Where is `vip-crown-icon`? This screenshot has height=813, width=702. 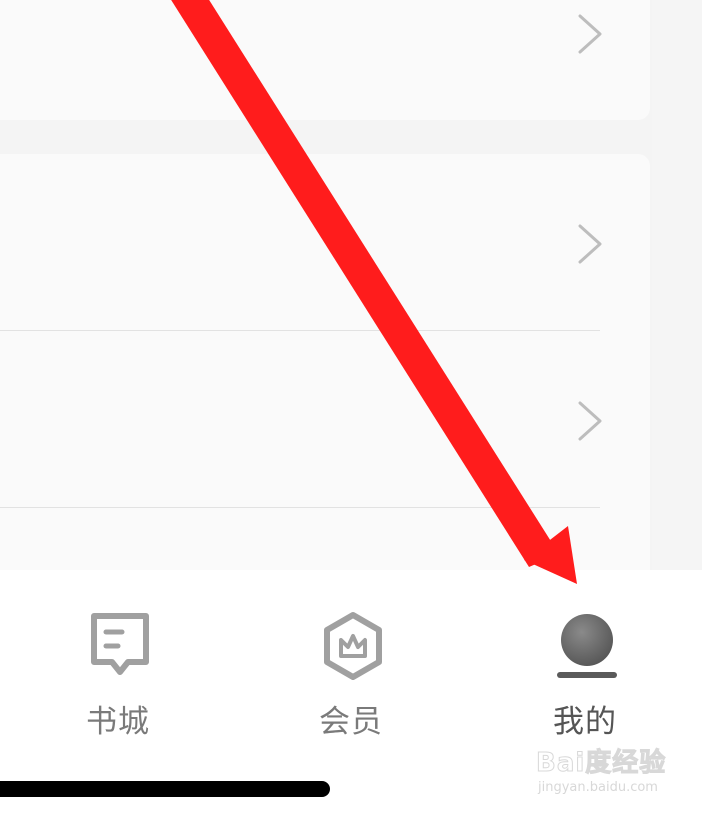
vip-crown-icon is located at coordinates (353, 646).